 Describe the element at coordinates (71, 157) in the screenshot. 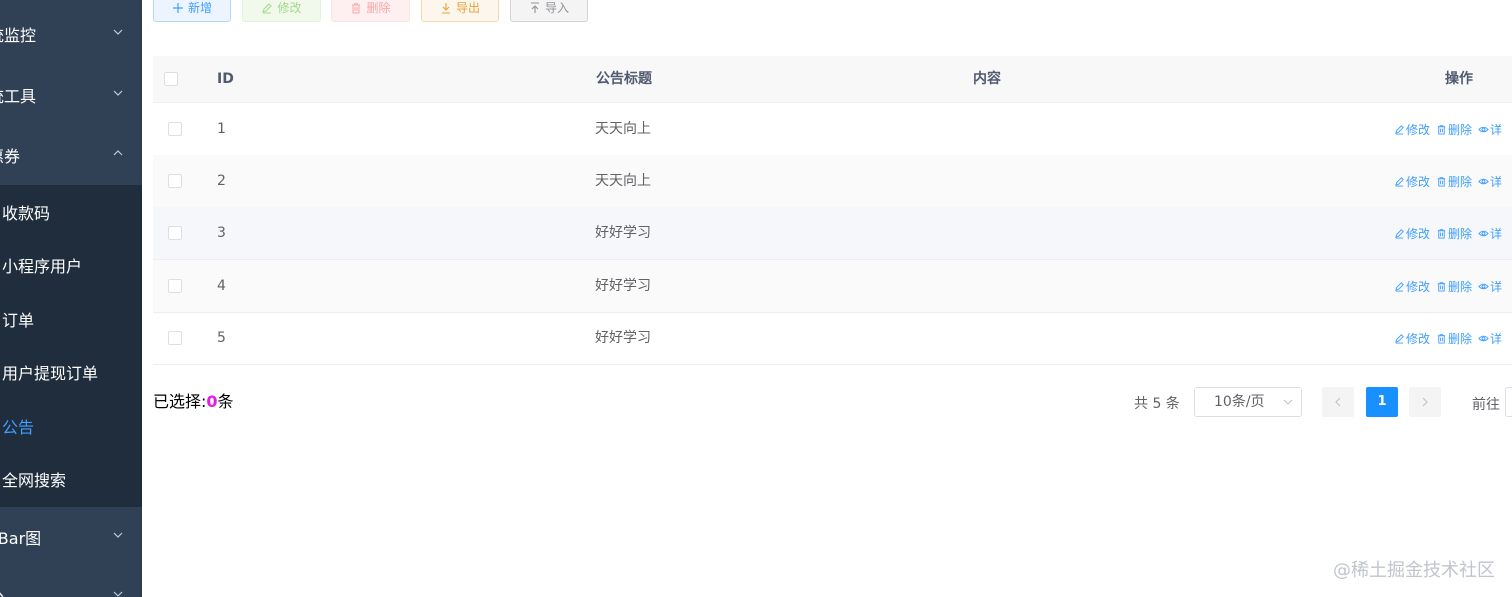

I see `menu-item-coupon: 惠券` at that location.